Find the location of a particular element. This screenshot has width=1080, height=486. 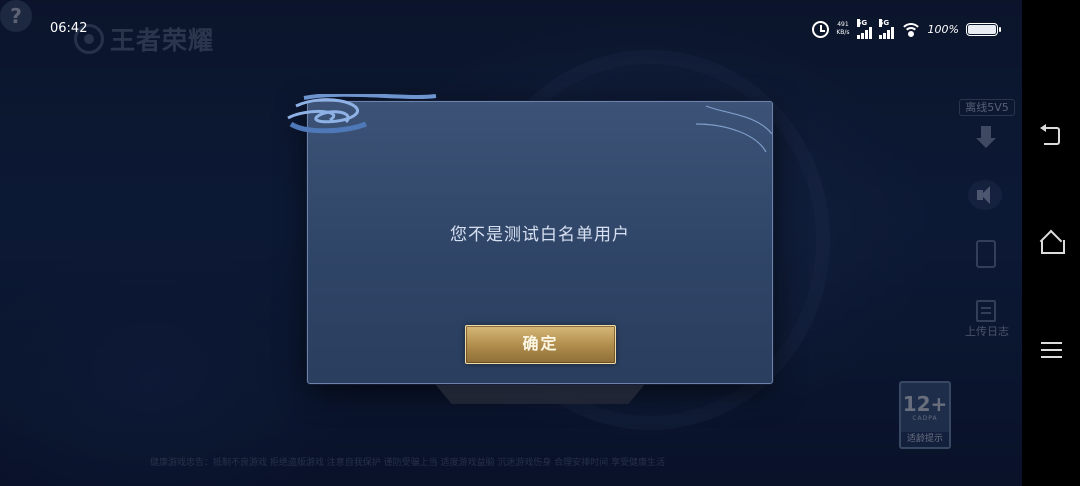

network-speed-unit: KB/s is located at coordinates (843, 32).